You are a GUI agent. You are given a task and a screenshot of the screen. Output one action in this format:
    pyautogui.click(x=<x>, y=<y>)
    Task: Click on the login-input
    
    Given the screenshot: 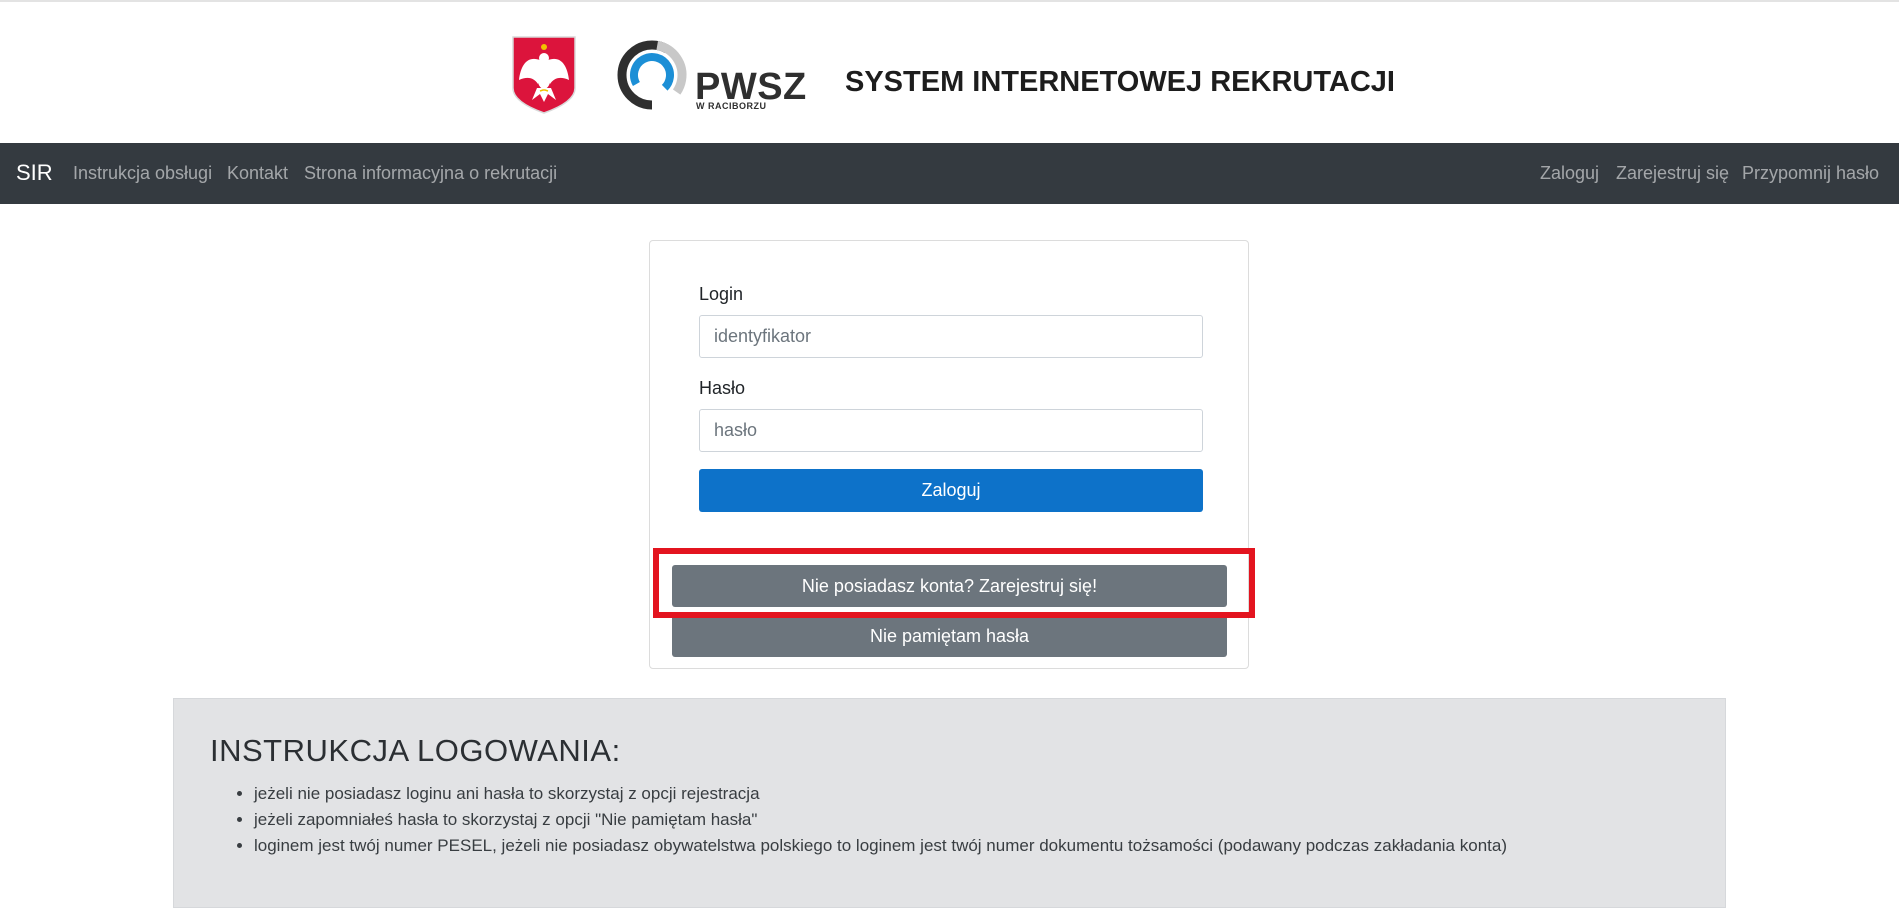 What is the action you would take?
    pyautogui.click(x=951, y=336)
    